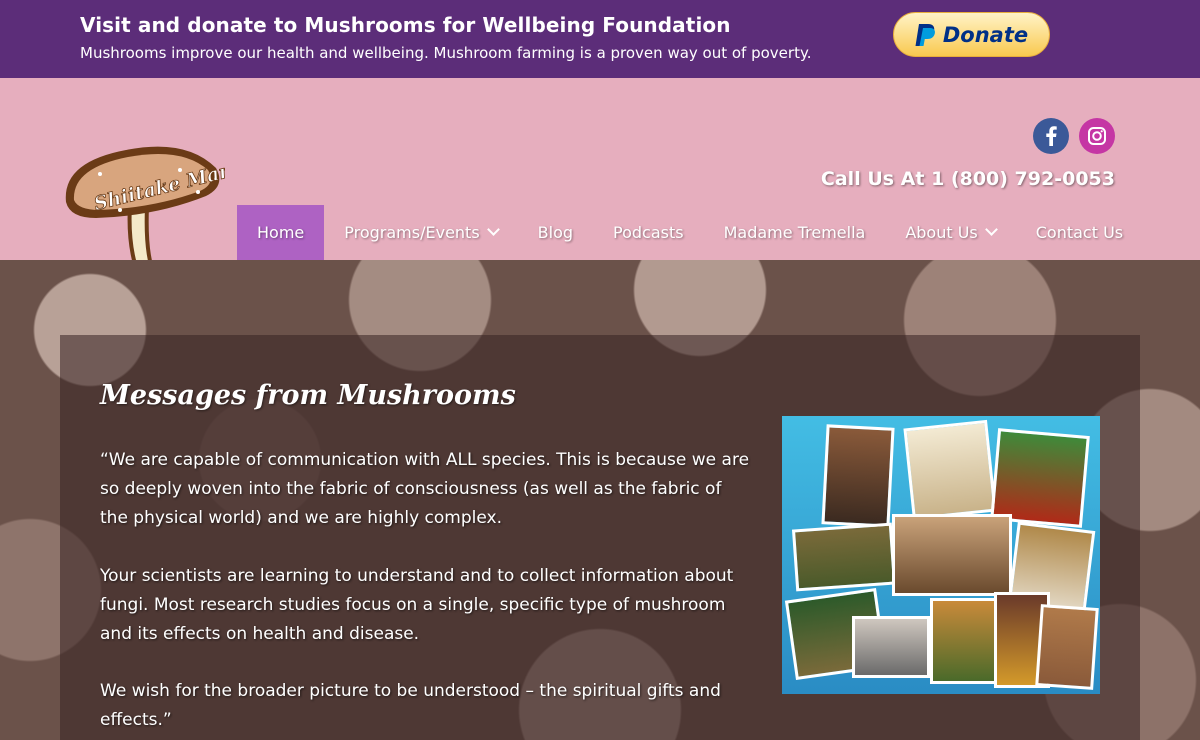 The height and width of the screenshot is (740, 1200). I want to click on page-heading: Messages from Mushrooms, so click(308, 395).